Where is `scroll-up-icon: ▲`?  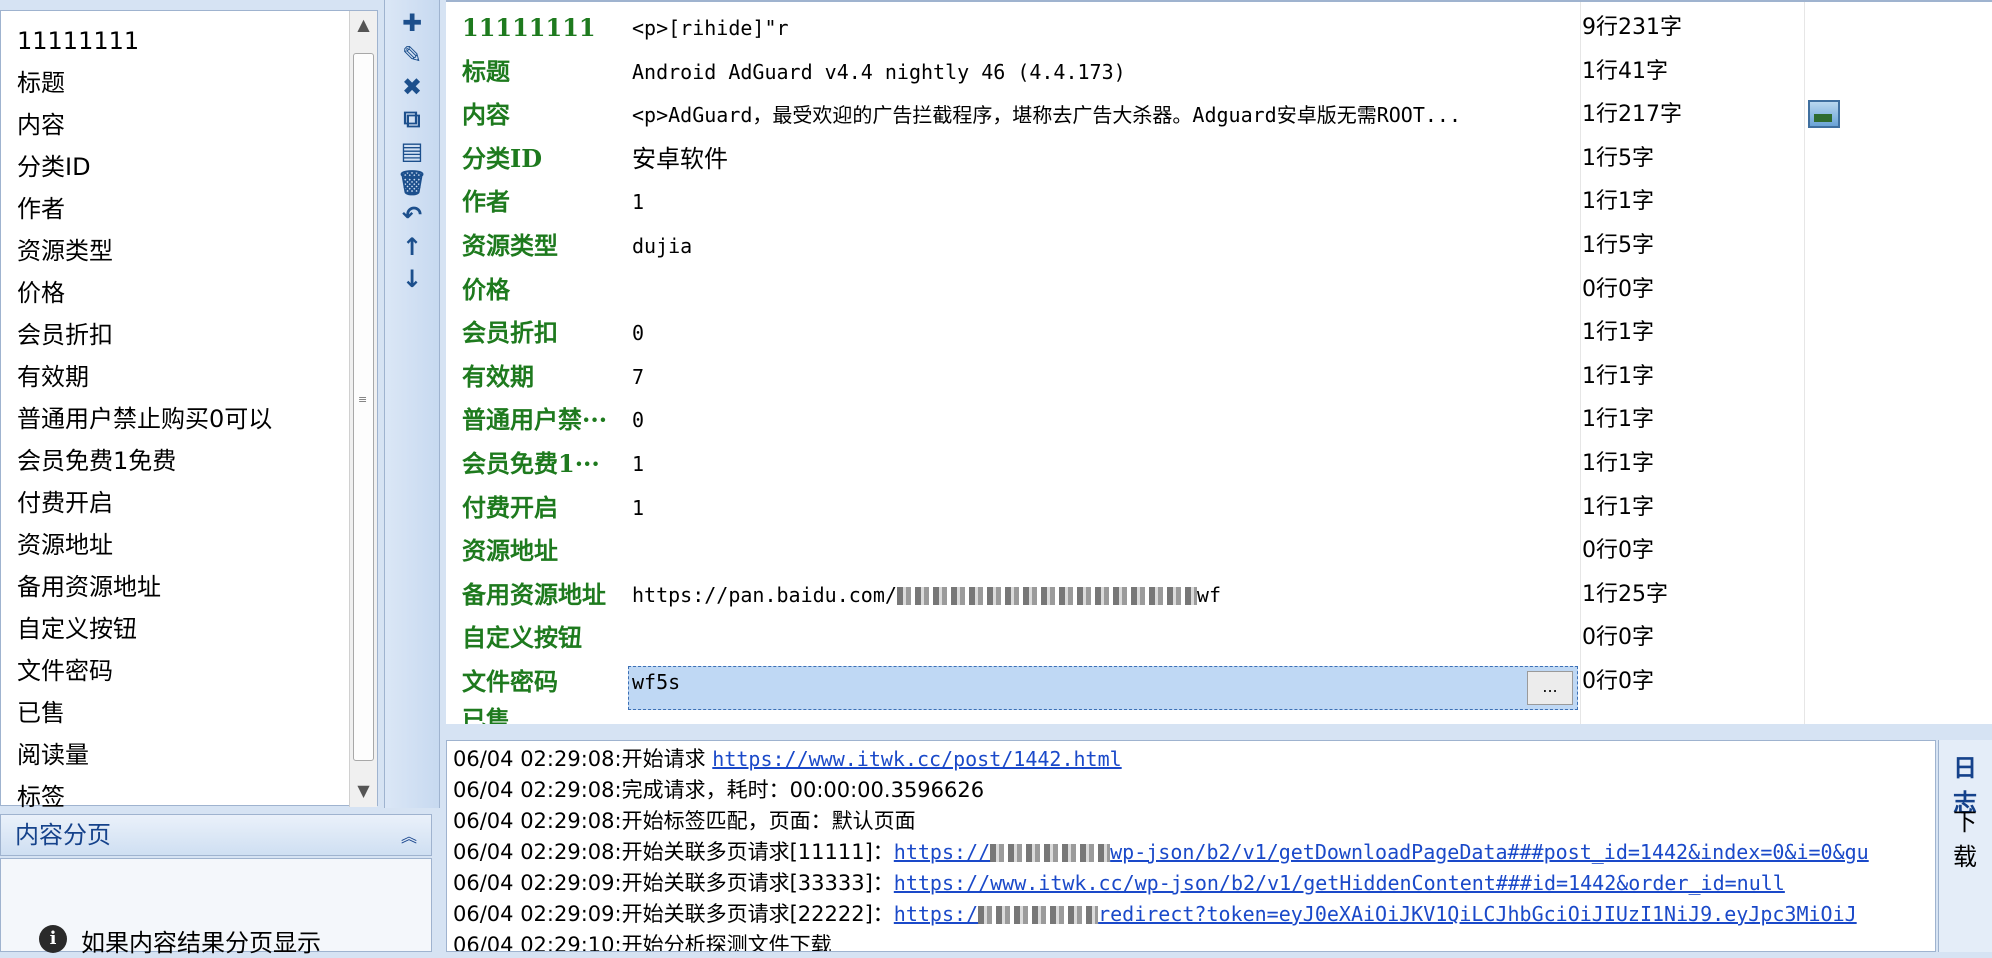 scroll-up-icon: ▲ is located at coordinates (363, 25).